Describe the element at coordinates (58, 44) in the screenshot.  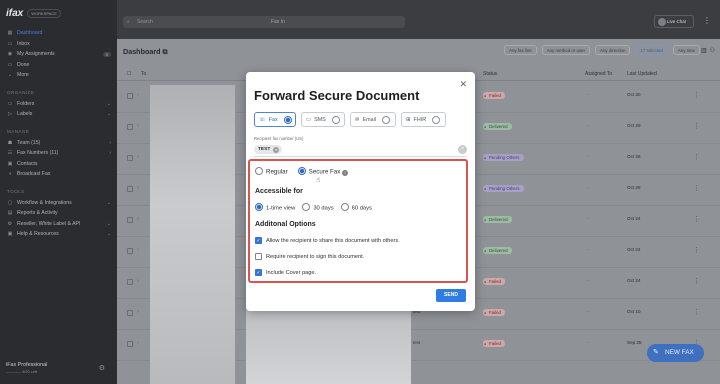
I see `sidebar-item-inbox: ▭ Inbox` at that location.